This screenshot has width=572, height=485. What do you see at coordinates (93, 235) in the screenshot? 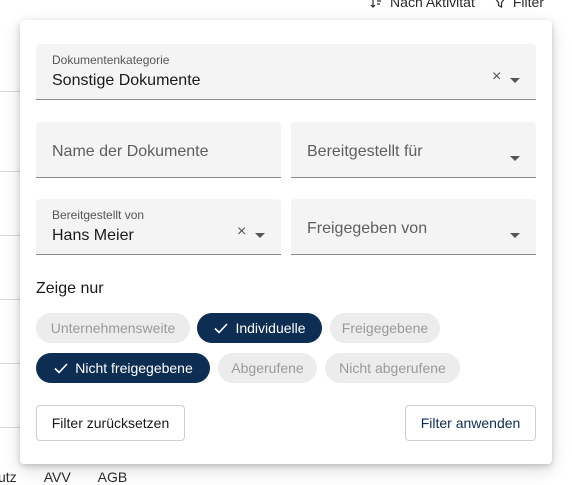
I see `provided-by-value: Hans Meier` at bounding box center [93, 235].